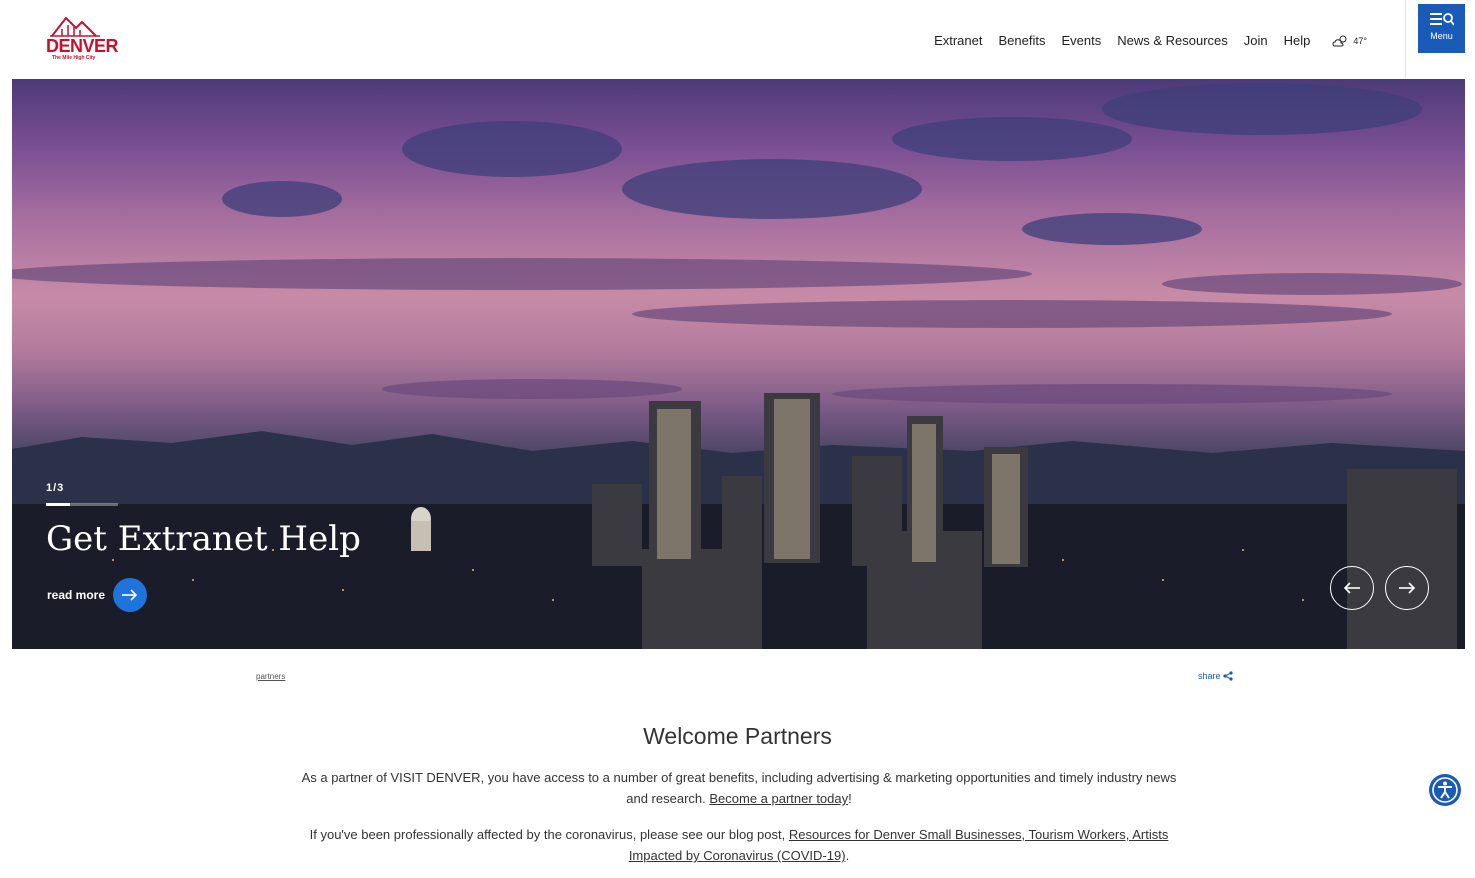  What do you see at coordinates (1405, 39) in the screenshot?
I see `nav-divider` at bounding box center [1405, 39].